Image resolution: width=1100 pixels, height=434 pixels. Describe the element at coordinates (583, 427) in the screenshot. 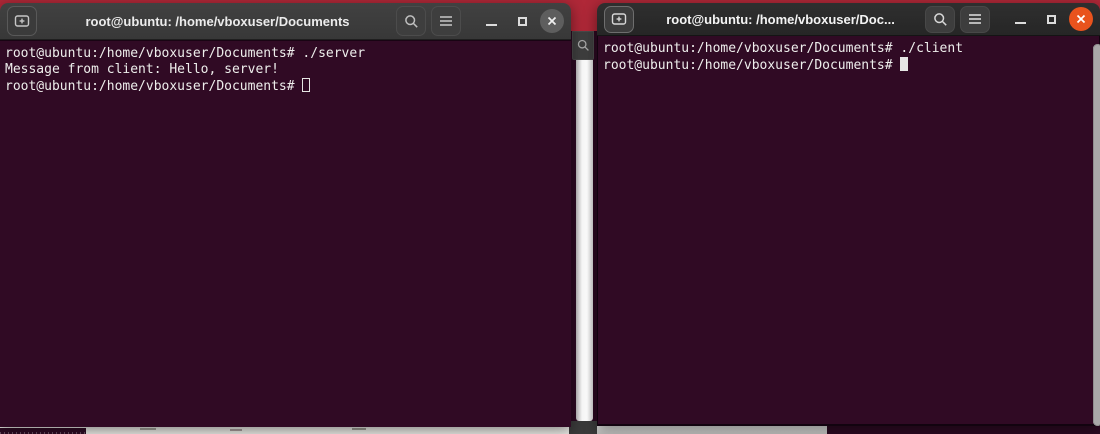

I see `background-window-bottom-edge` at that location.